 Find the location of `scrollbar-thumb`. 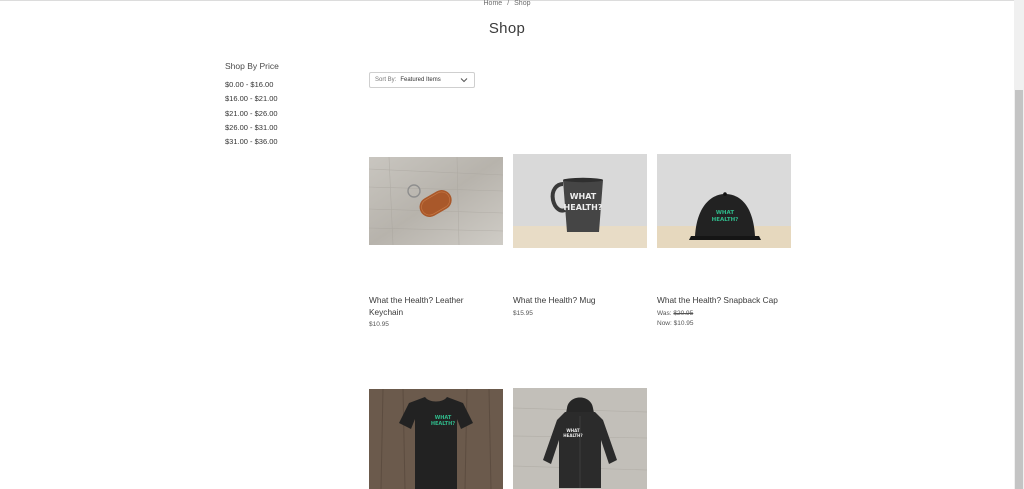

scrollbar-thumb is located at coordinates (1019, 289).